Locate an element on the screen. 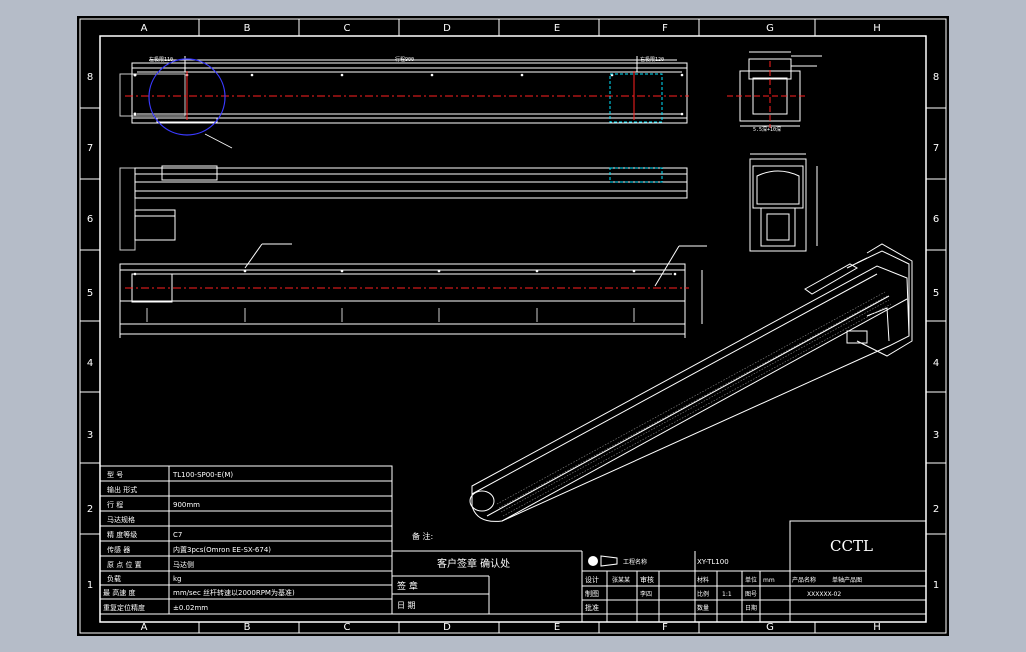  spec-value: mm/sec 丝杆转速以2000RPM为基准) is located at coordinates (234, 592).